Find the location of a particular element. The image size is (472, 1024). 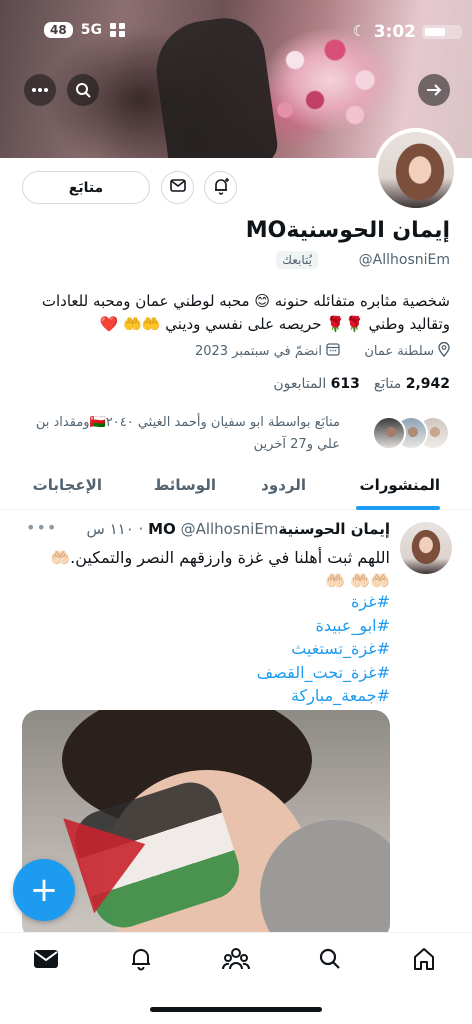

nav-notifications is located at coordinates (141, 961).